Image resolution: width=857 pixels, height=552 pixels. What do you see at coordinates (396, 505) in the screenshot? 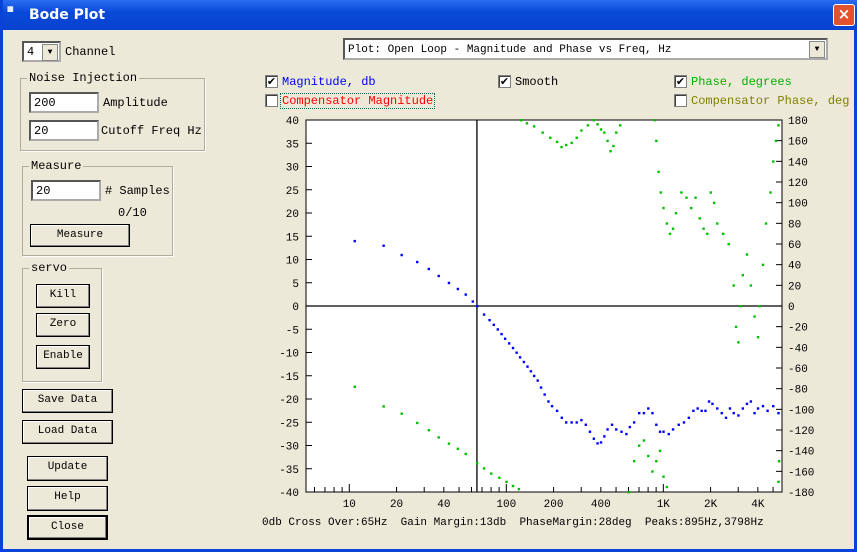
I see `x-tick-label: 20` at bounding box center [396, 505].